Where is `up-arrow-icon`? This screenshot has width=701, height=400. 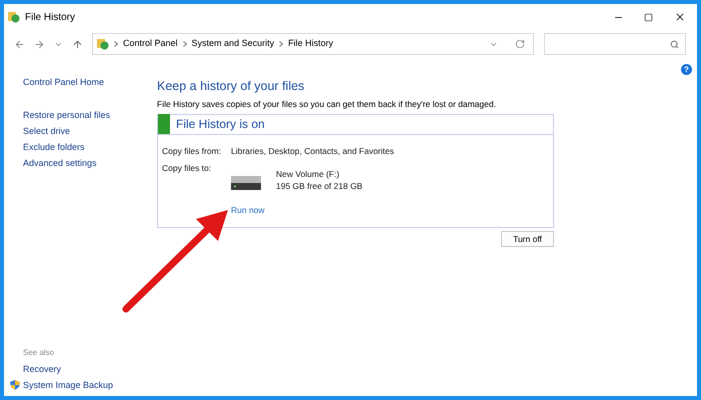
up-arrow-icon is located at coordinates (77, 44).